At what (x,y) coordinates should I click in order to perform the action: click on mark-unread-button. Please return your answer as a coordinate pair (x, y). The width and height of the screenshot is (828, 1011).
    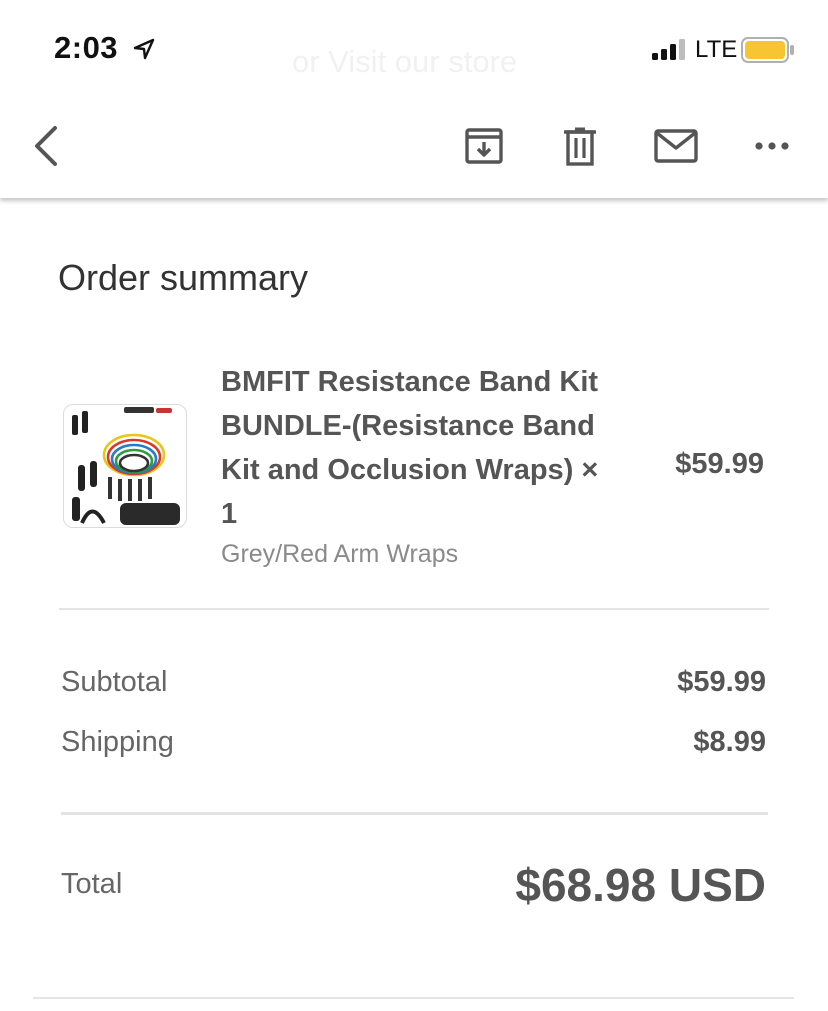
    Looking at the image, I should click on (676, 146).